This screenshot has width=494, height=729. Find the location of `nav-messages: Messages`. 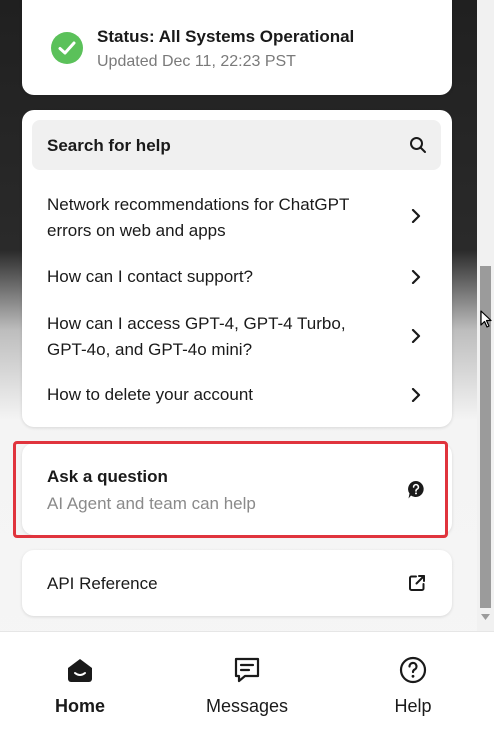

nav-messages: Messages is located at coordinates (247, 680).